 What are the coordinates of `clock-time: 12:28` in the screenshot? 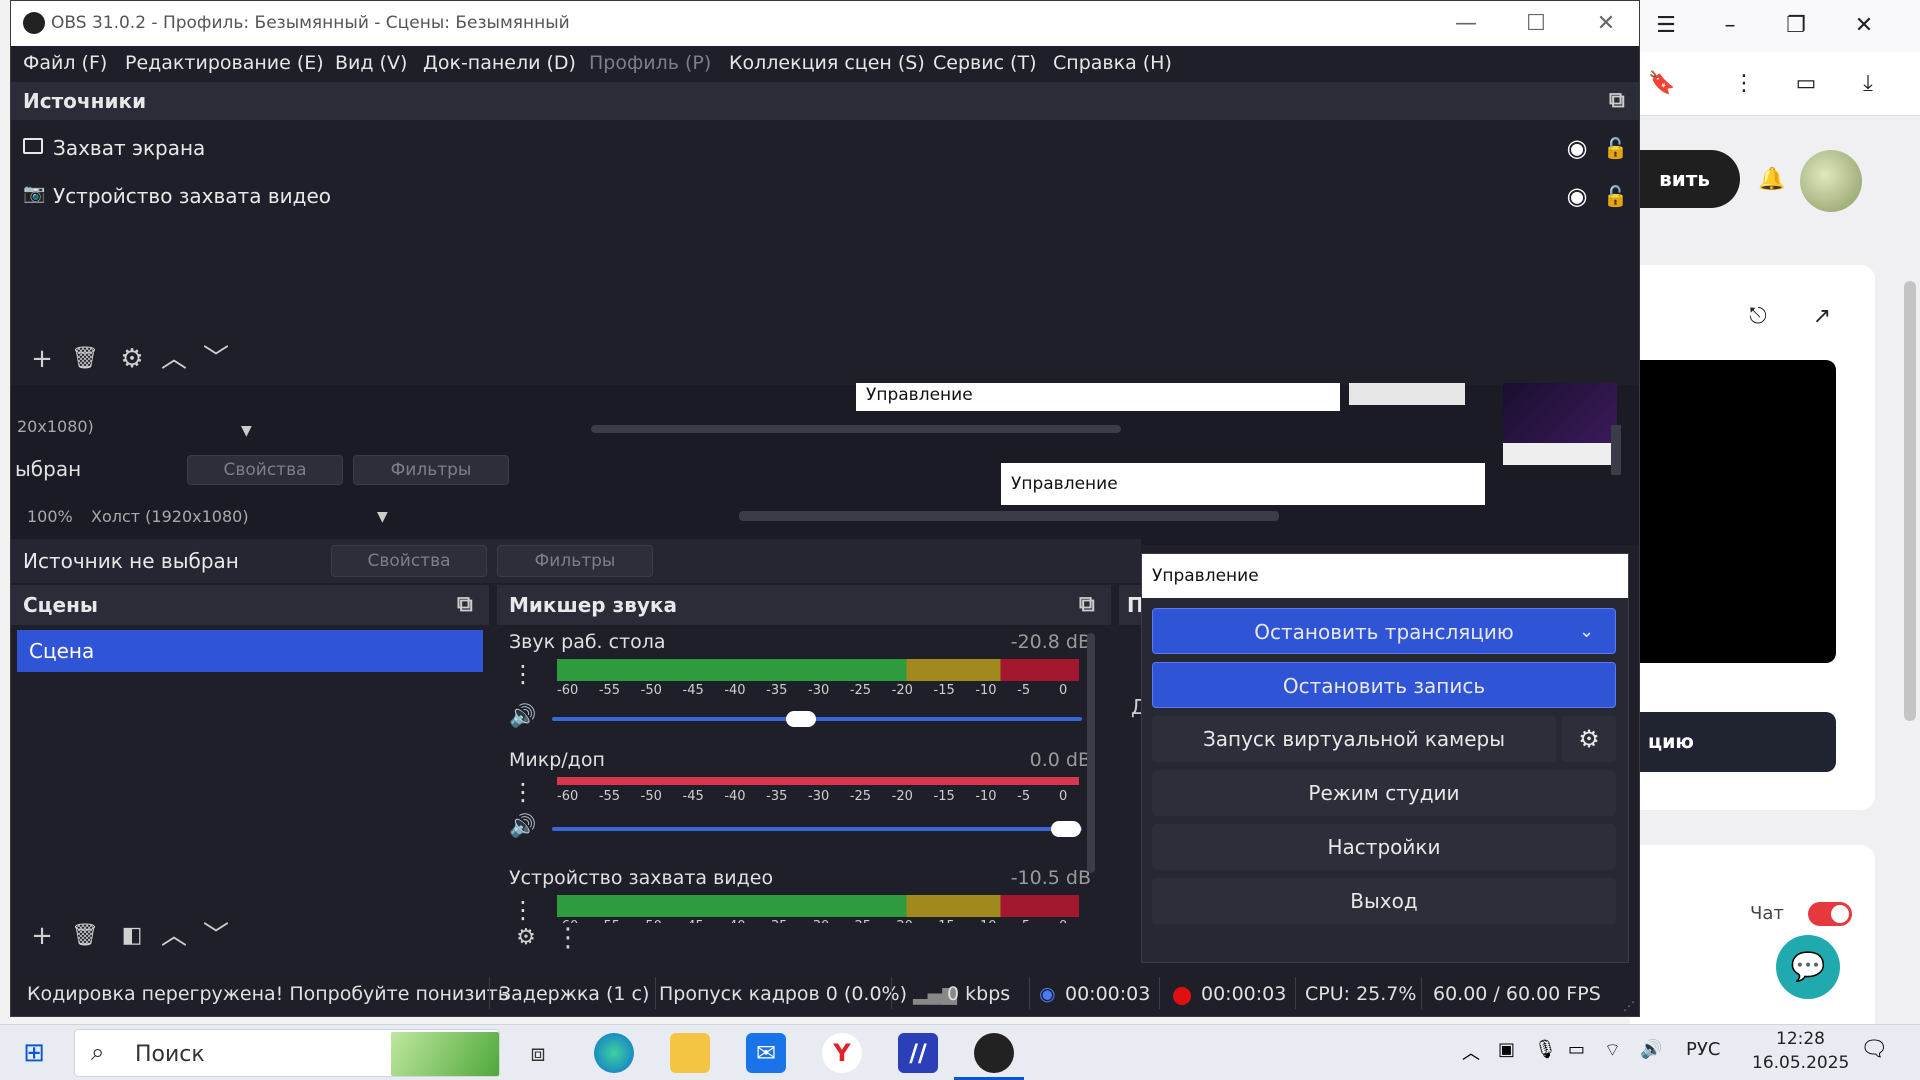 It's located at (1800, 1039).